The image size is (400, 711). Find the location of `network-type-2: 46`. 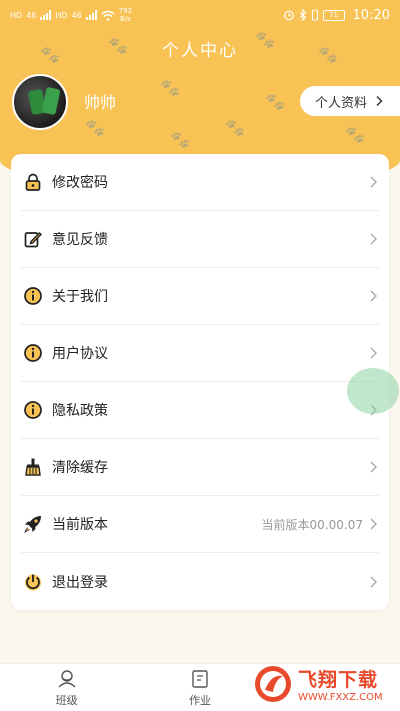

network-type-2: 46 is located at coordinates (76, 15).